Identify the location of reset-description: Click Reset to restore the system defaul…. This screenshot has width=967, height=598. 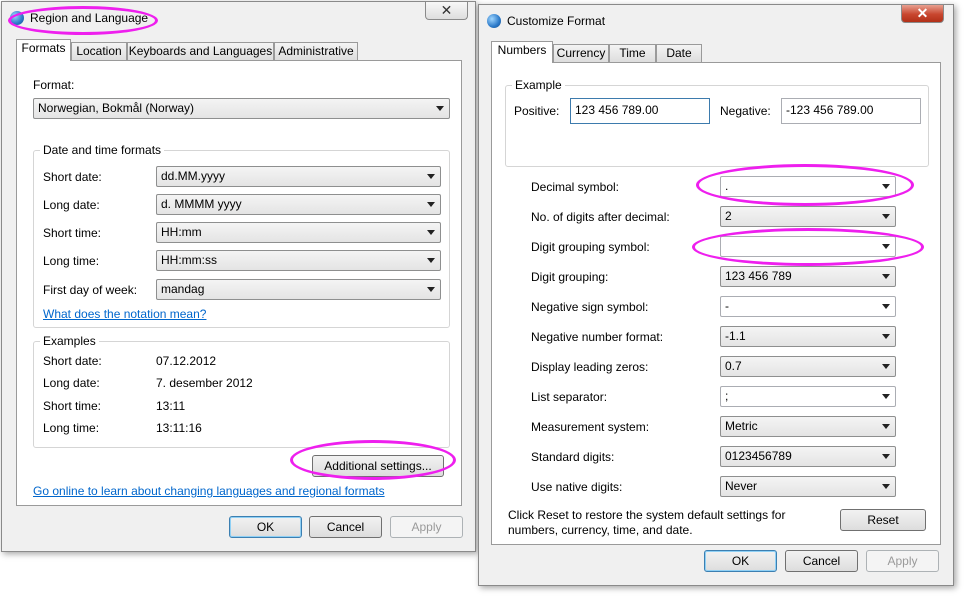
(647, 522).